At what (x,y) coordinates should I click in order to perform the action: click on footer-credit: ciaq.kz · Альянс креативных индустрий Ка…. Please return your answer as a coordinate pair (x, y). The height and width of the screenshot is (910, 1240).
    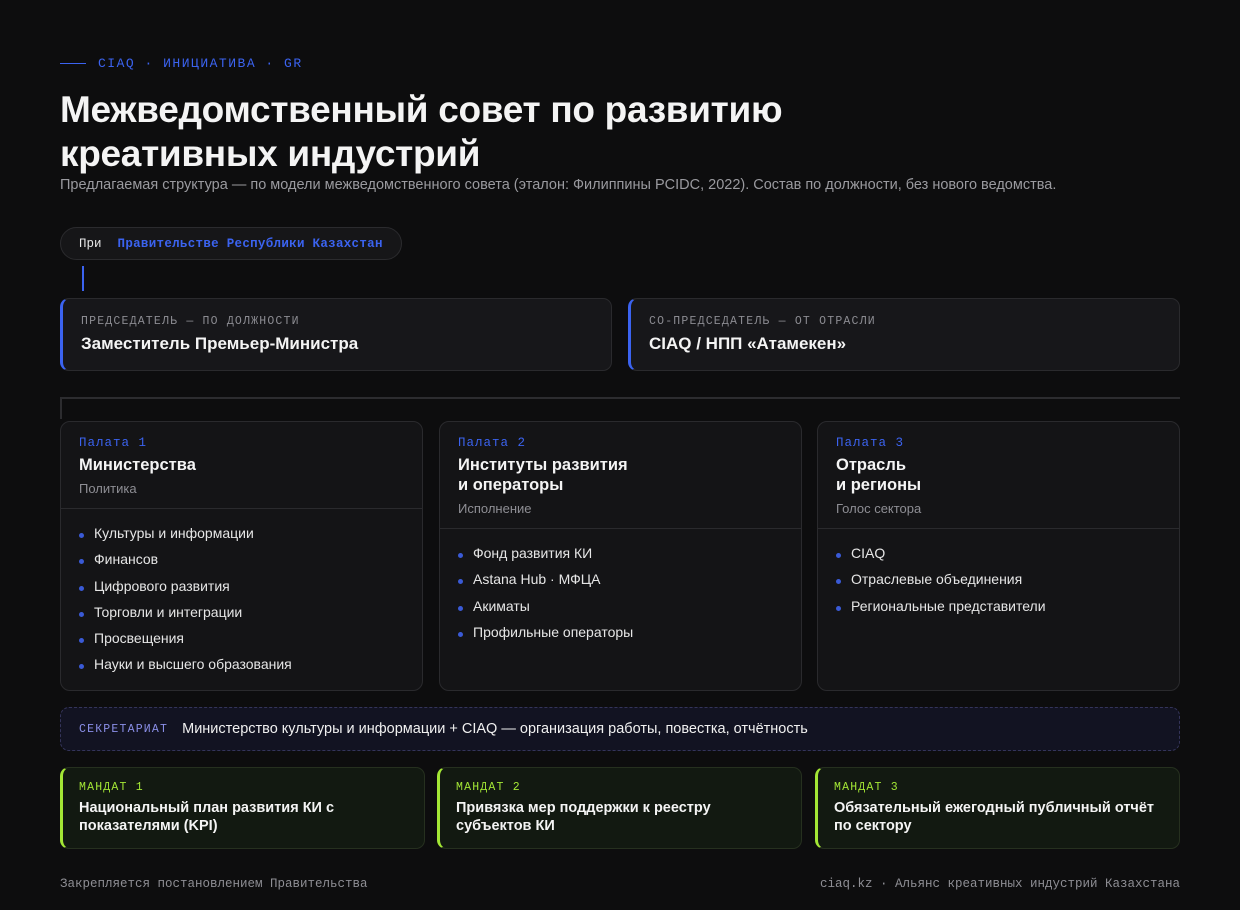
    Looking at the image, I should click on (999, 884).